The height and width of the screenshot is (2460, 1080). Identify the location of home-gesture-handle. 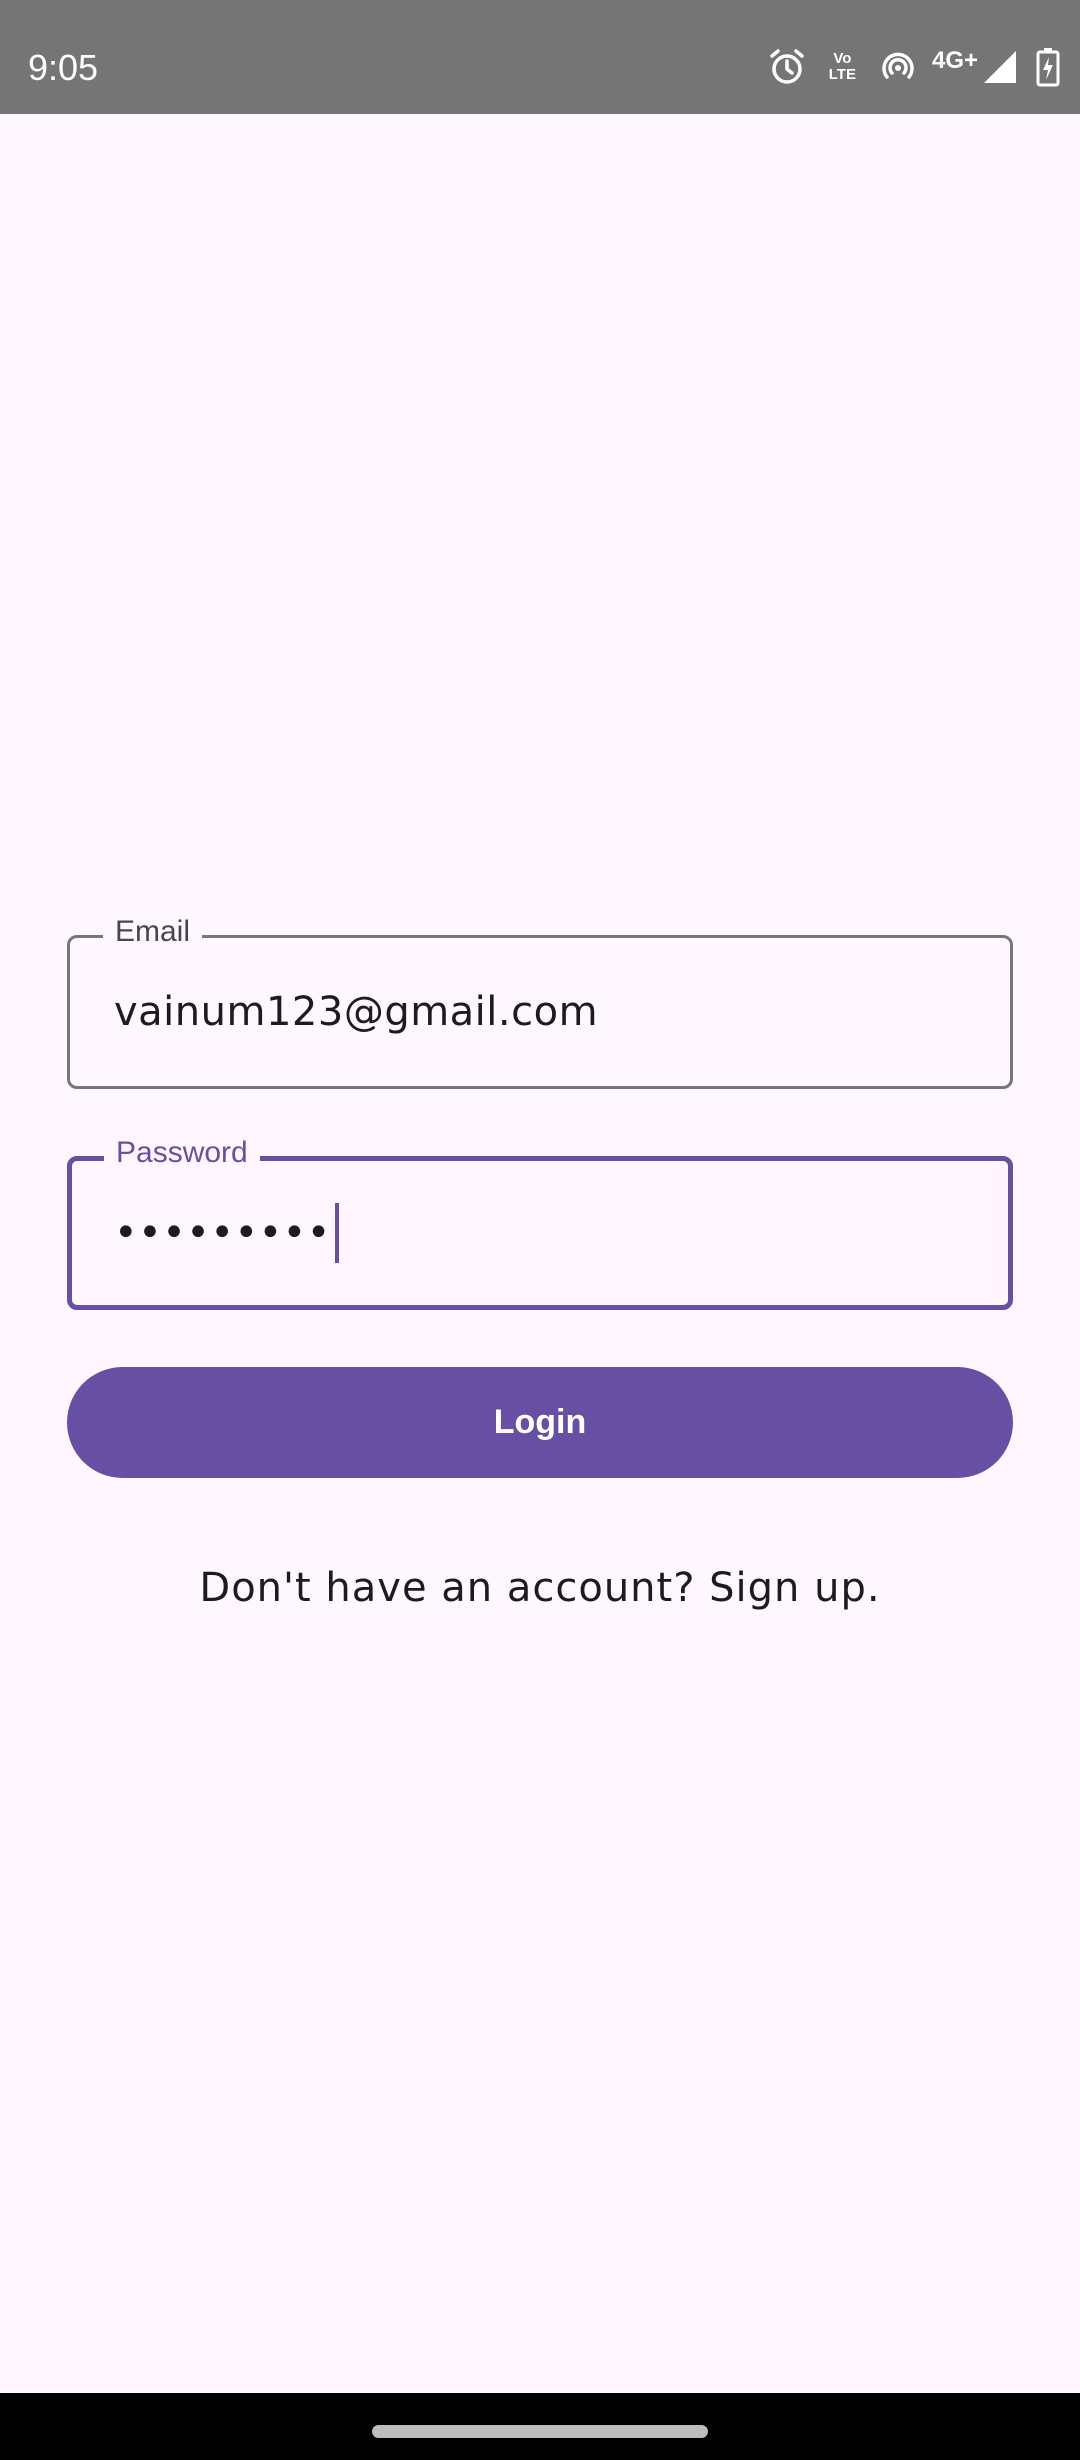
(540, 2431).